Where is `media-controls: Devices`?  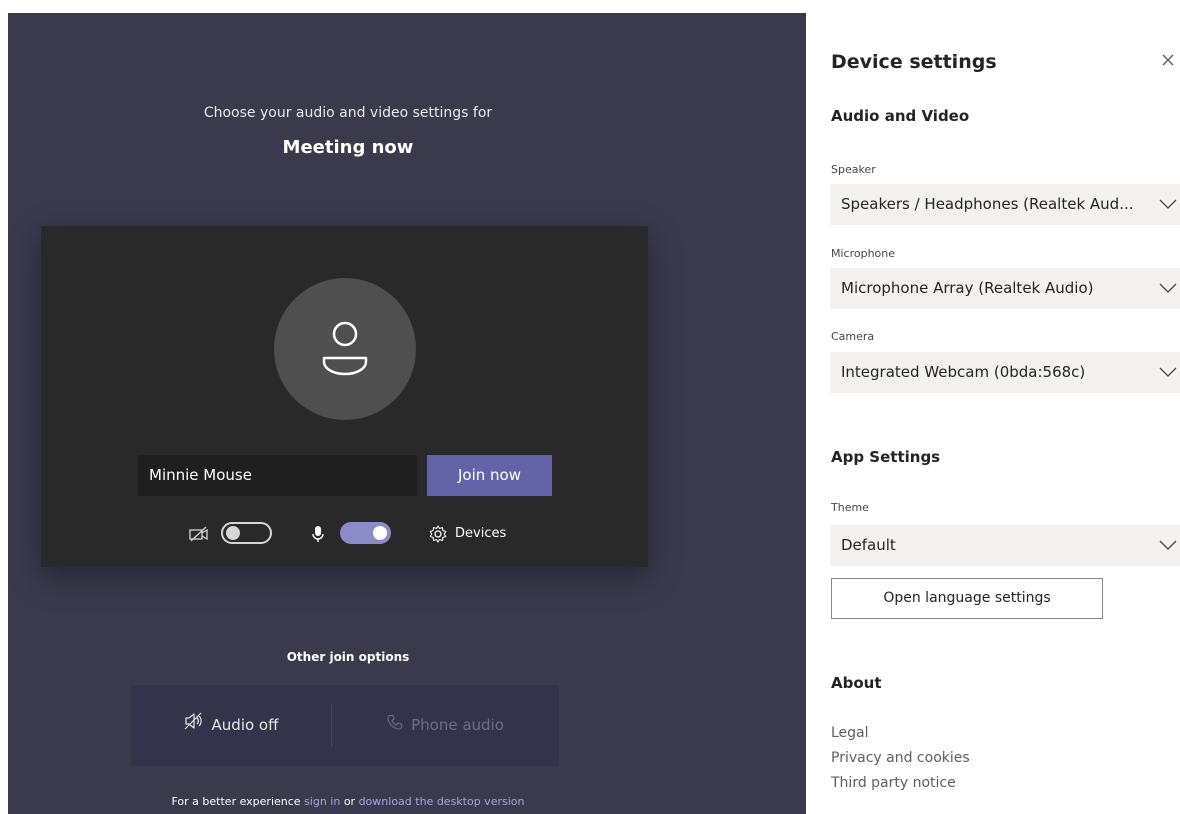 media-controls: Devices is located at coordinates (344, 534).